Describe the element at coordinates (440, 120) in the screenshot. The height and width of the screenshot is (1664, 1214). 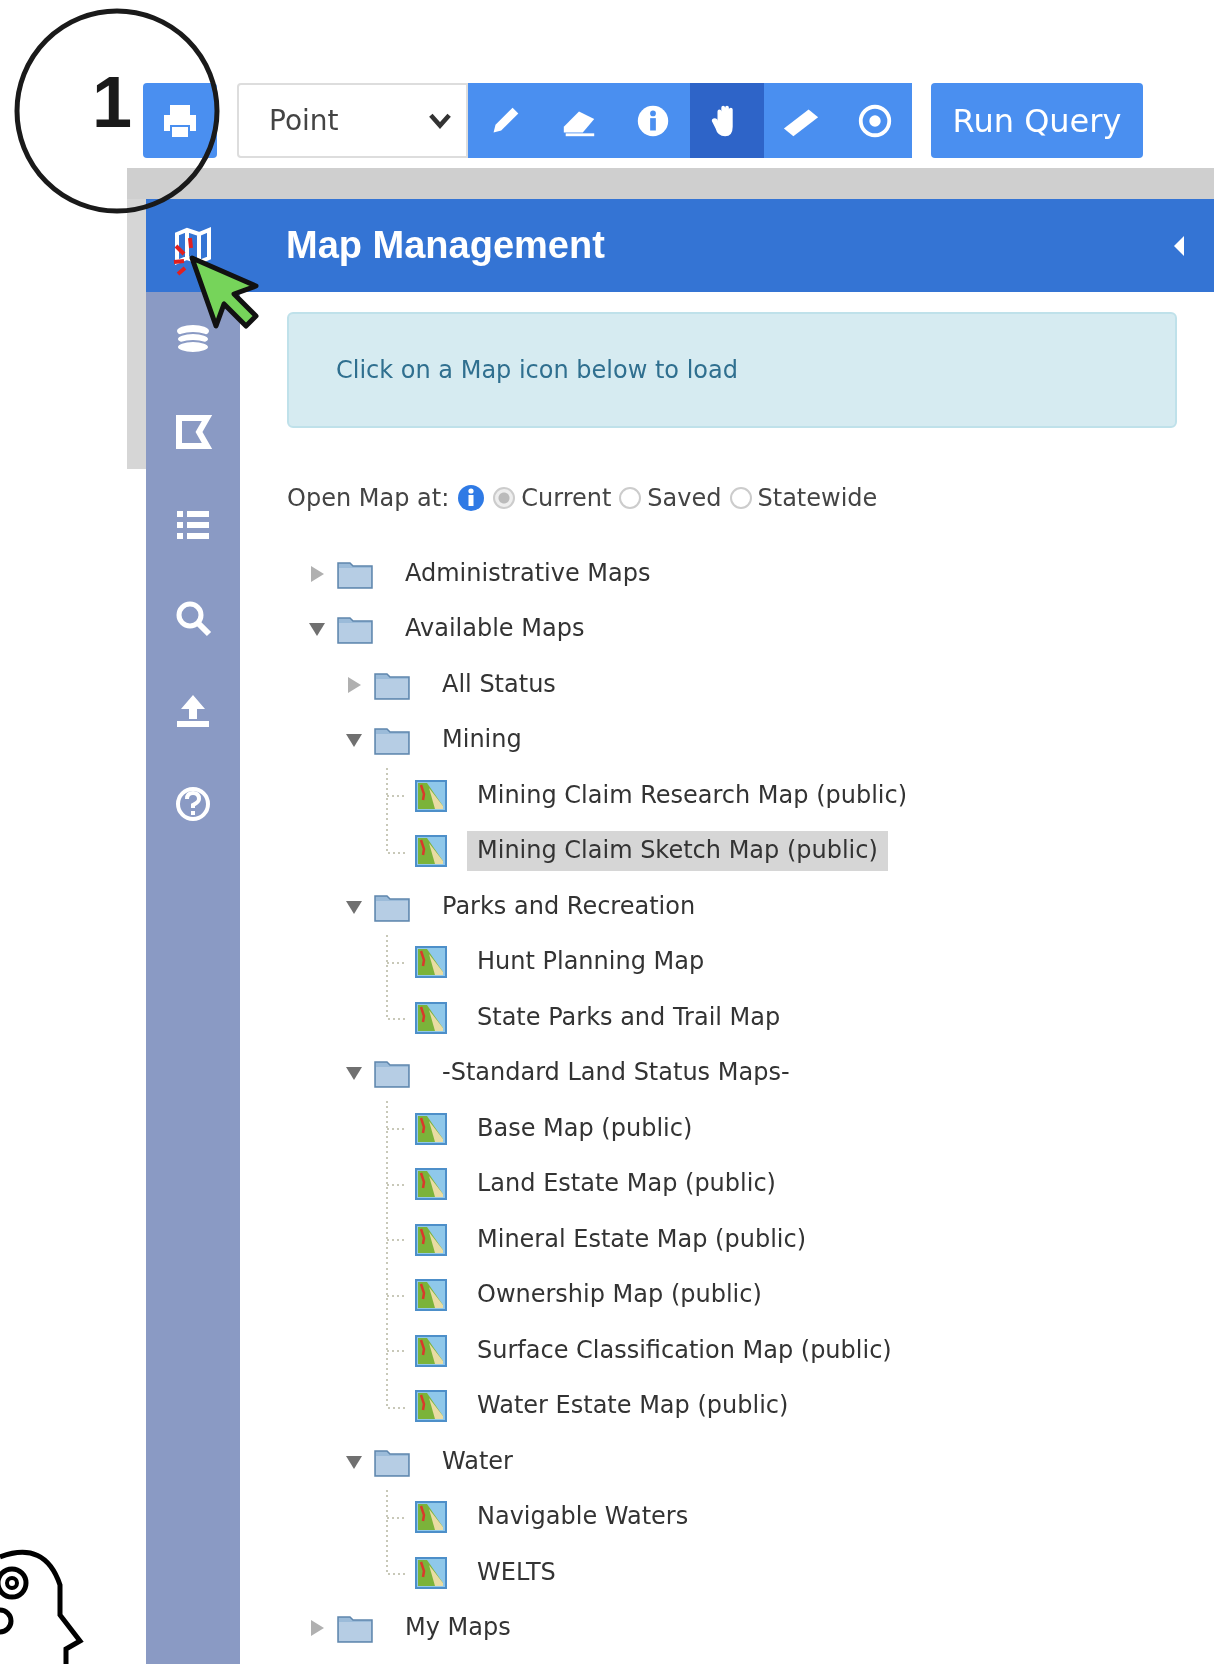
I see `chevron-down-icon` at that location.